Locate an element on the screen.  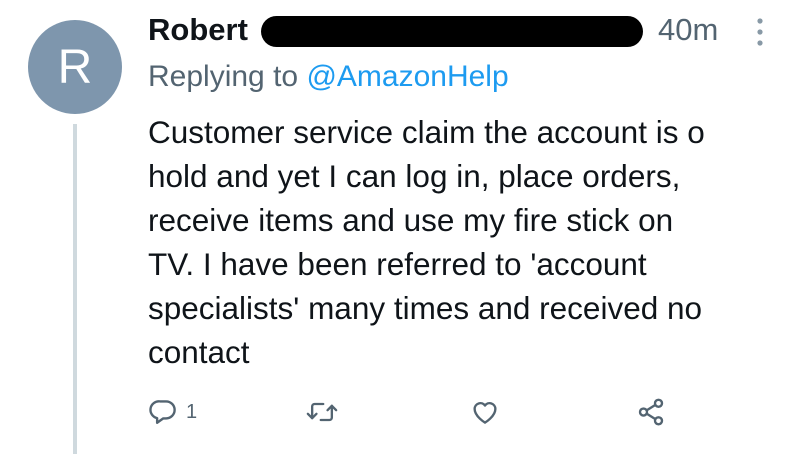
heart-icon is located at coordinates (485, 412).